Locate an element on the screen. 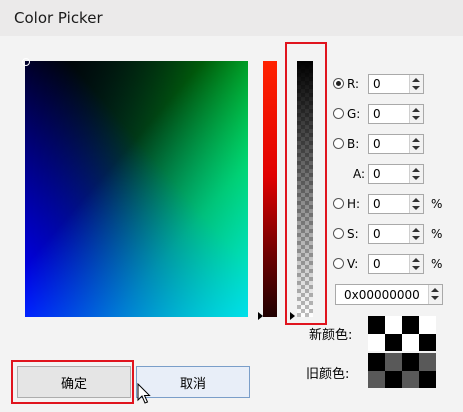  sv-picker-cursor is located at coordinates (26, 62).